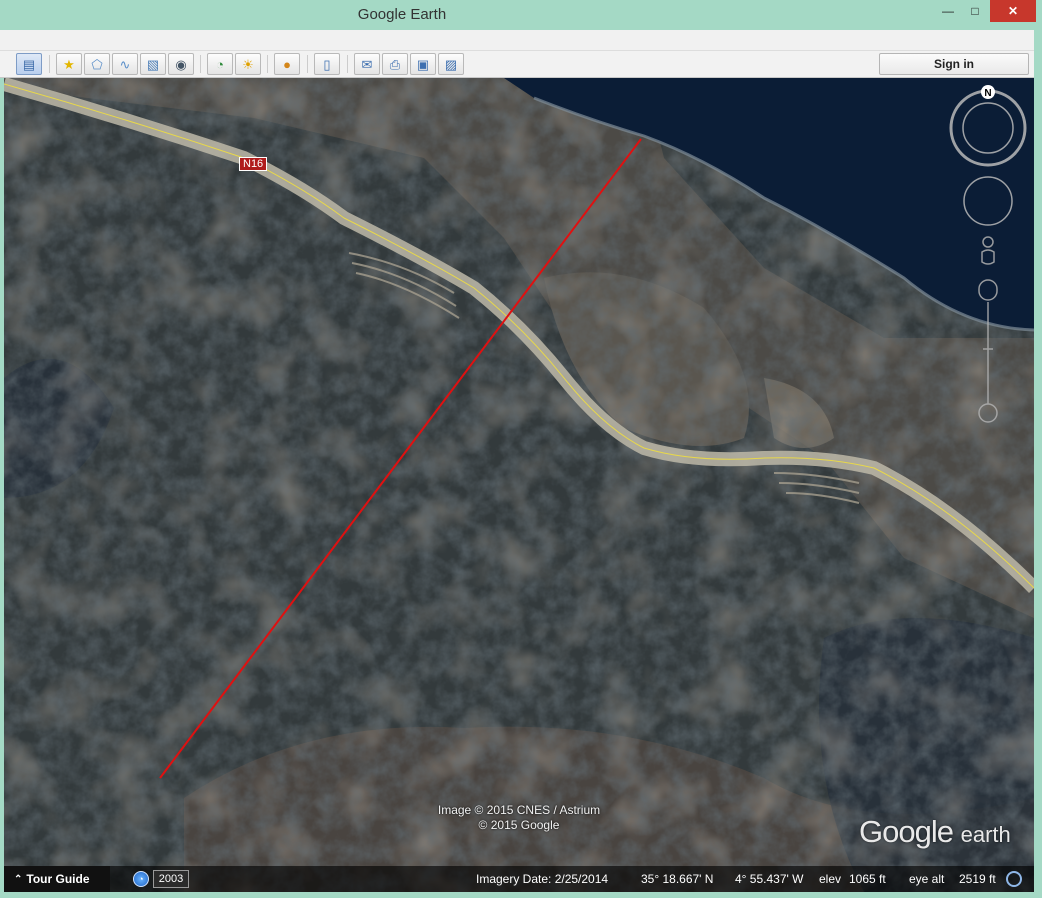 The height and width of the screenshot is (898, 1042). Describe the element at coordinates (253, 164) in the screenshot. I see `road-label-n16: N16` at that location.